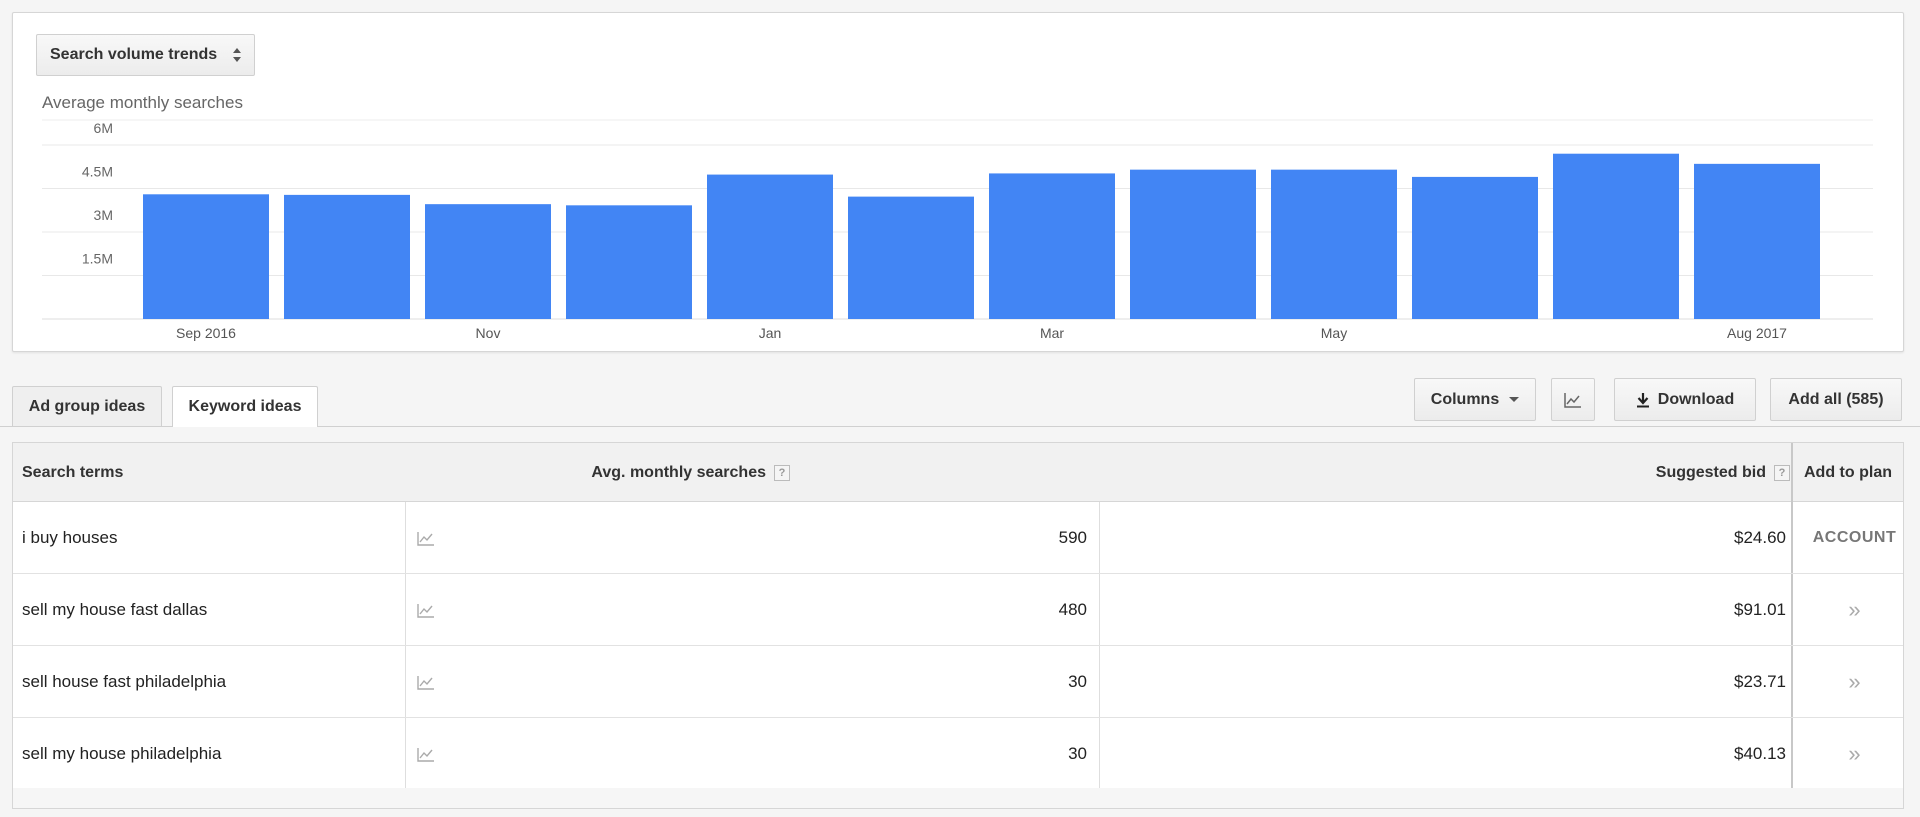 Image resolution: width=1920 pixels, height=817 pixels. I want to click on header-plan-label: Add to plan, so click(1848, 472).